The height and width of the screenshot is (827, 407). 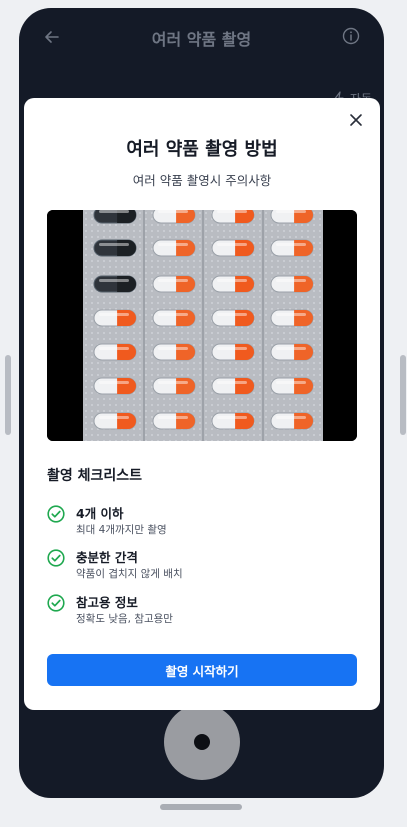 I want to click on checklist-item: 충분한 간격 약품이 겹치지 않게 배치, so click(x=197, y=563).